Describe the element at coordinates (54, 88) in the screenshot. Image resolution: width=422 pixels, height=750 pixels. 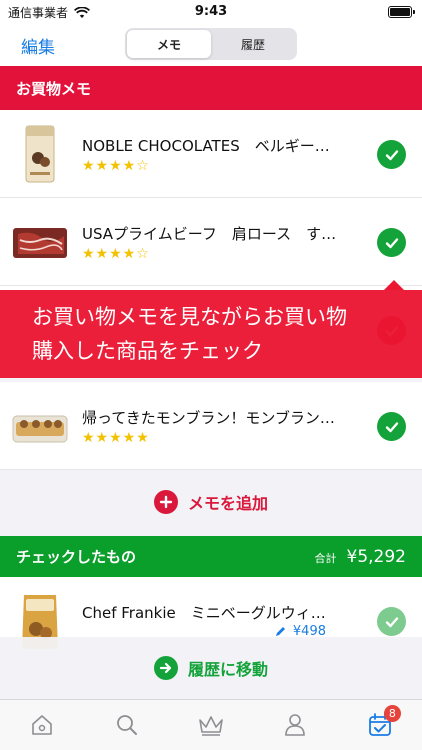
I see `memo-section-title: お買物メモ` at that location.